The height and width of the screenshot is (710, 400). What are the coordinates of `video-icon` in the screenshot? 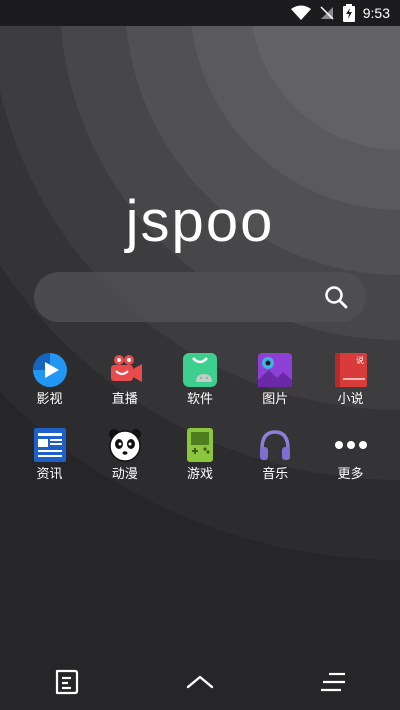 It's located at (49, 370).